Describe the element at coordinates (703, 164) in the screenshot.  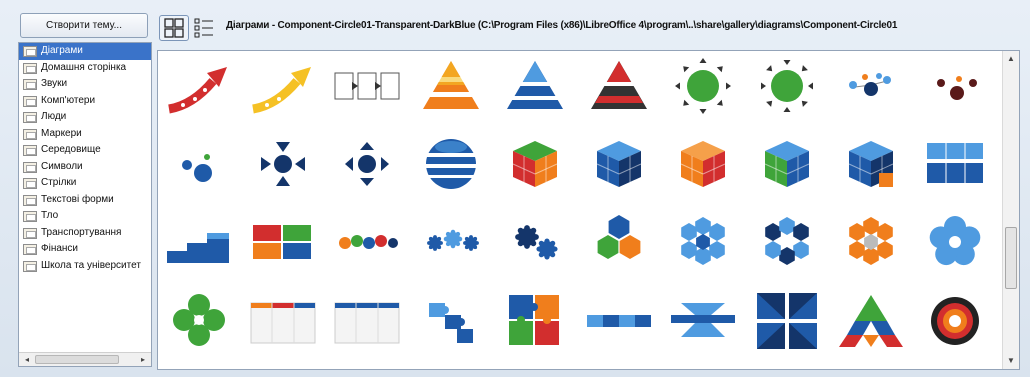
I see `gallery-item-cube-orange` at that location.